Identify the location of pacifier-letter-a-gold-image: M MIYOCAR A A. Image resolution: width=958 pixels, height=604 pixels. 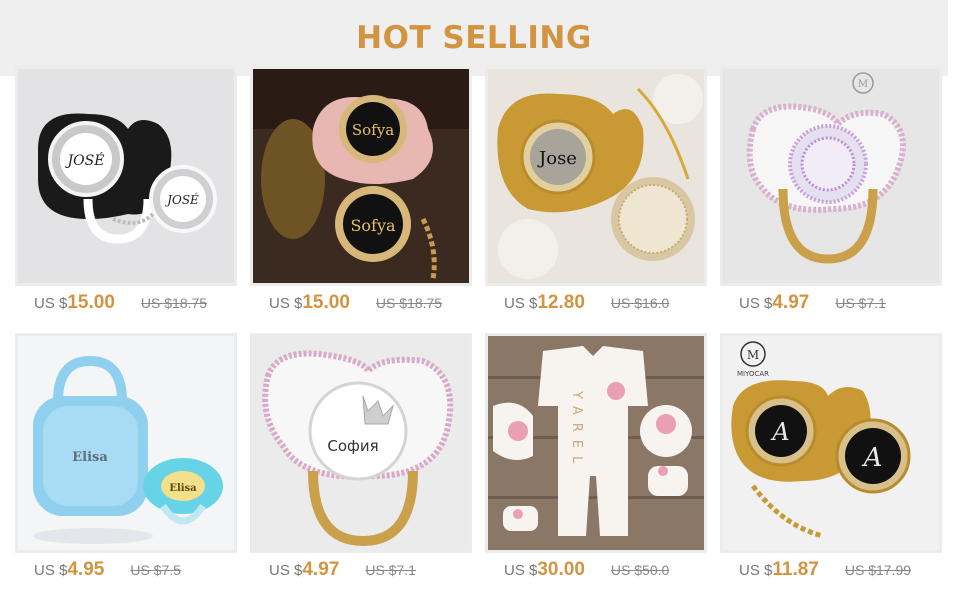
(831, 443).